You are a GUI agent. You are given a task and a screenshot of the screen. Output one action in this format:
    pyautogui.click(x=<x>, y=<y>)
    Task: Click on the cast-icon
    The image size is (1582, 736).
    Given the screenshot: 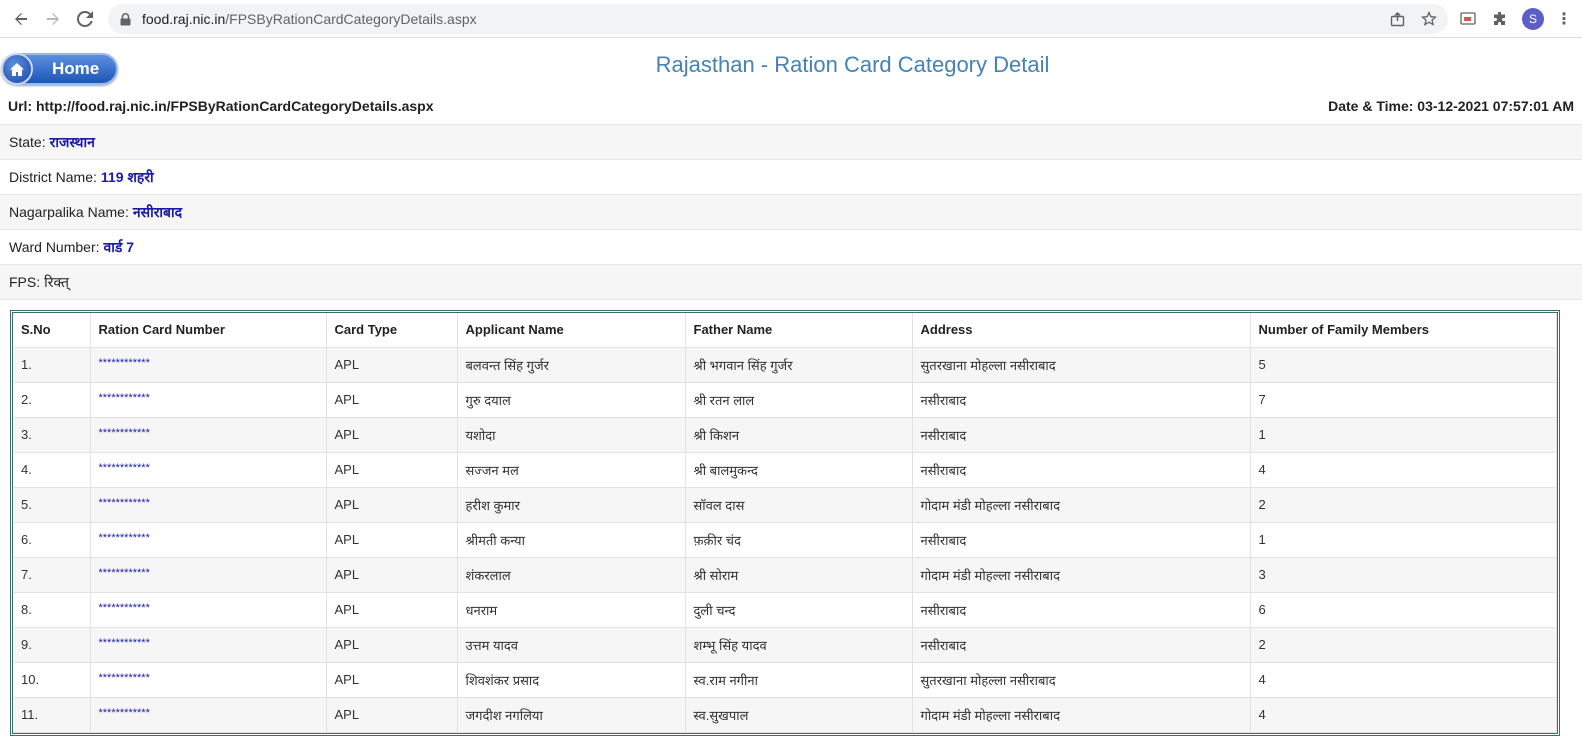 What is the action you would take?
    pyautogui.click(x=1468, y=19)
    